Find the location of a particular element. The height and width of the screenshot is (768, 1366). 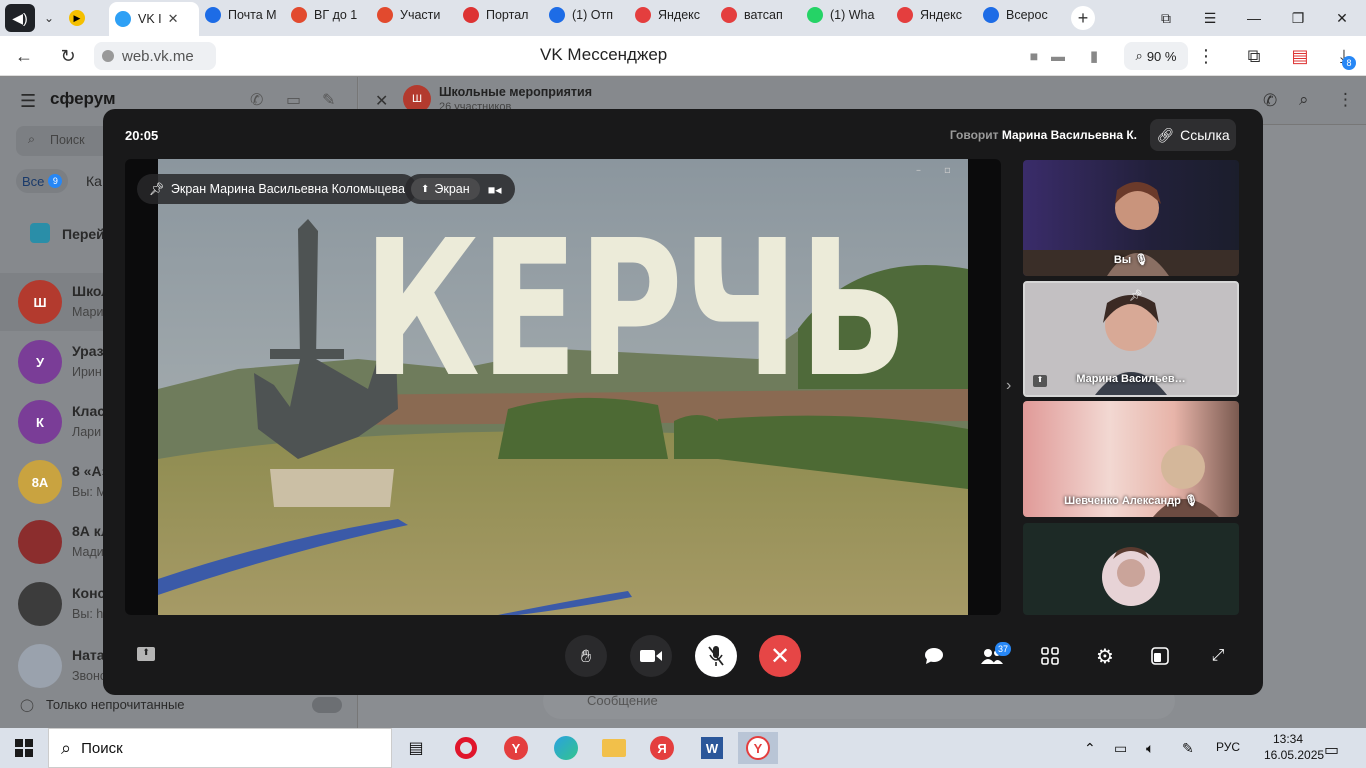

show-hidden-icons-chevron-icon: ⌃ is located at coordinates (1090, 748).